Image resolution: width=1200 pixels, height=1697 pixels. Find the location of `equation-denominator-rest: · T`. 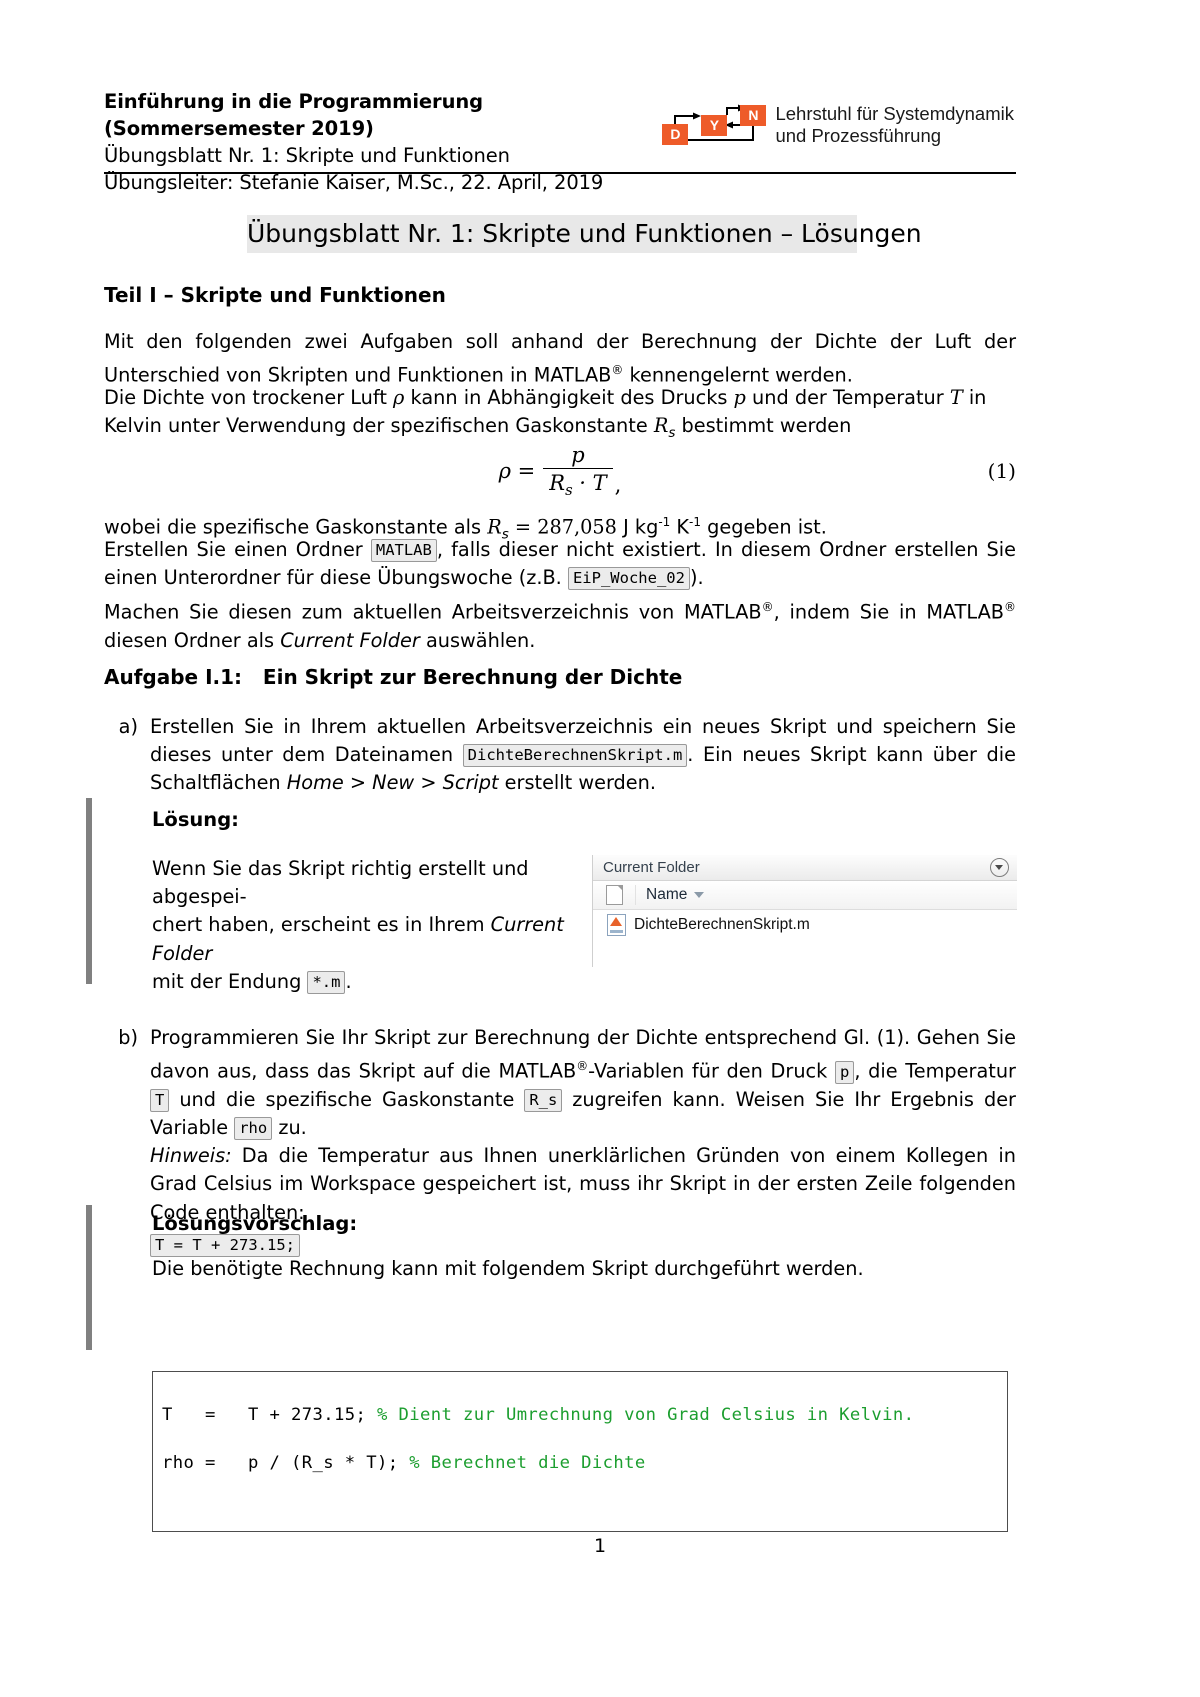

equation-denominator-rest: · T is located at coordinates (589, 483).